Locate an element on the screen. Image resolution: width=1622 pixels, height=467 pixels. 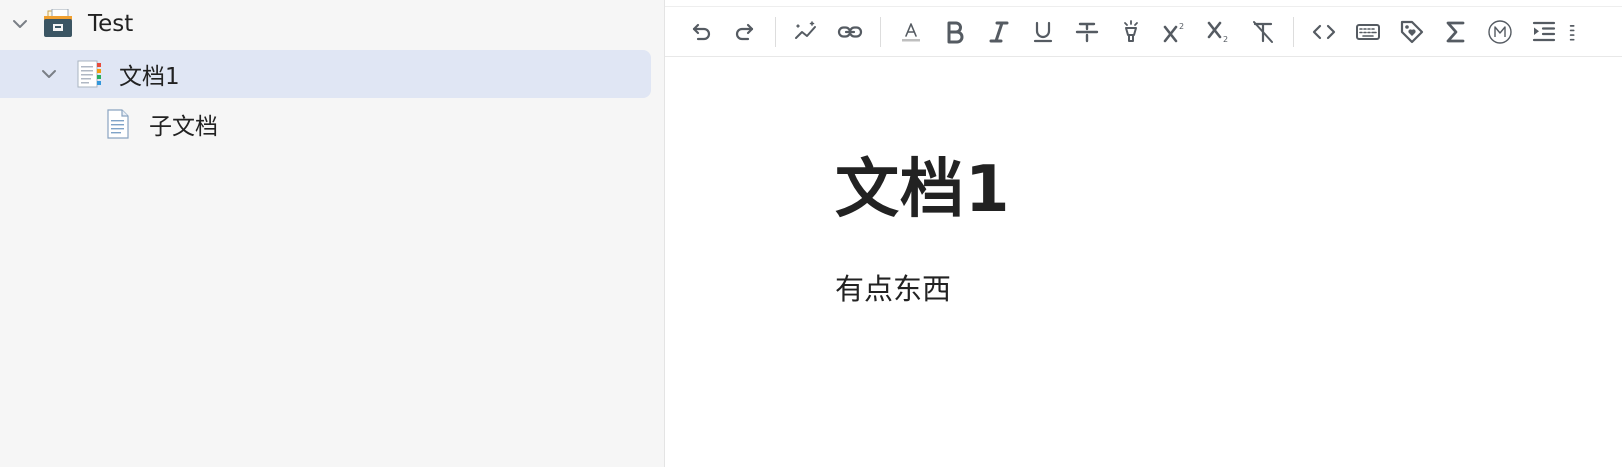
tag-icon is located at coordinates (1412, 32).